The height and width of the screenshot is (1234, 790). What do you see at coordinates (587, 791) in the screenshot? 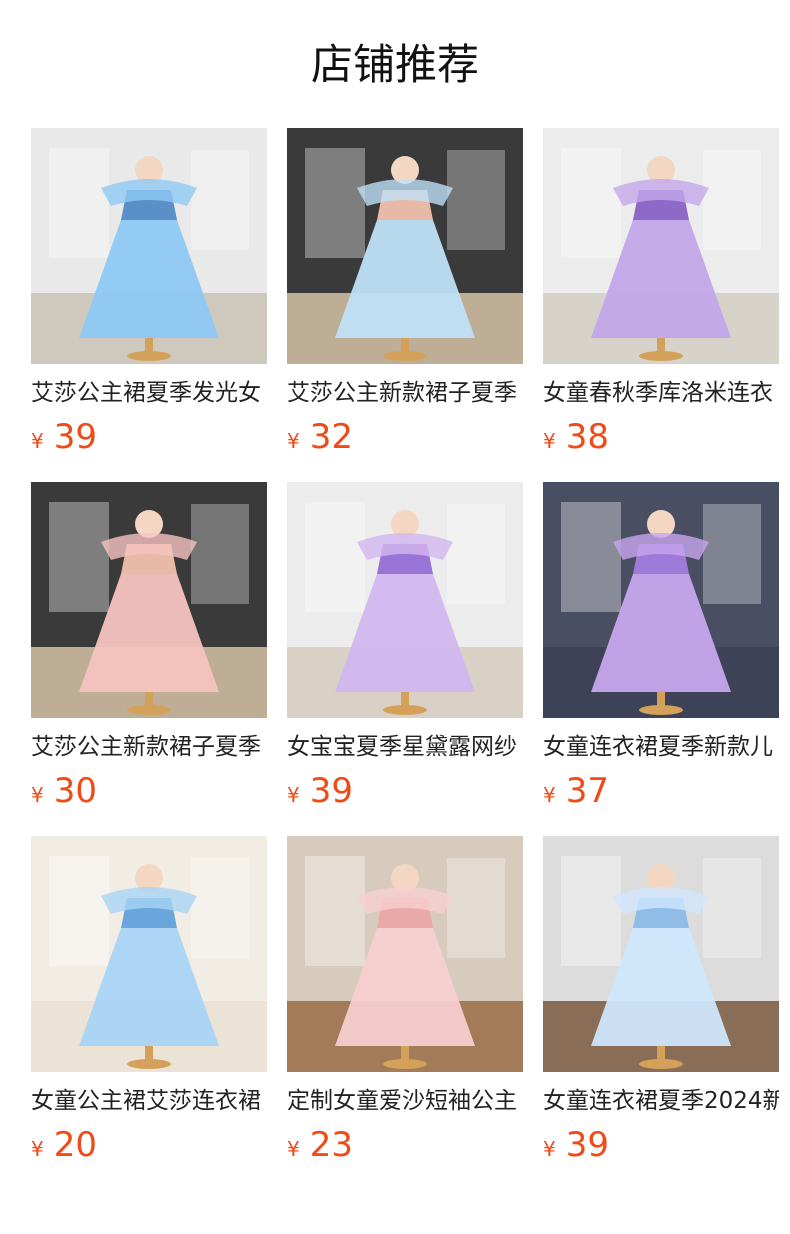
I see `product-price: 37` at bounding box center [587, 791].